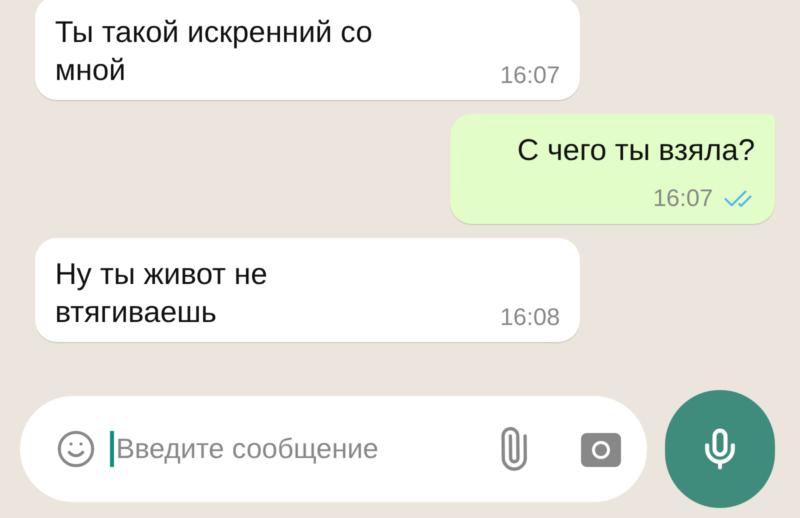 The image size is (800, 518). Describe the element at coordinates (214, 52) in the screenshot. I see `message-text: Ты такой искренний со мной` at that location.